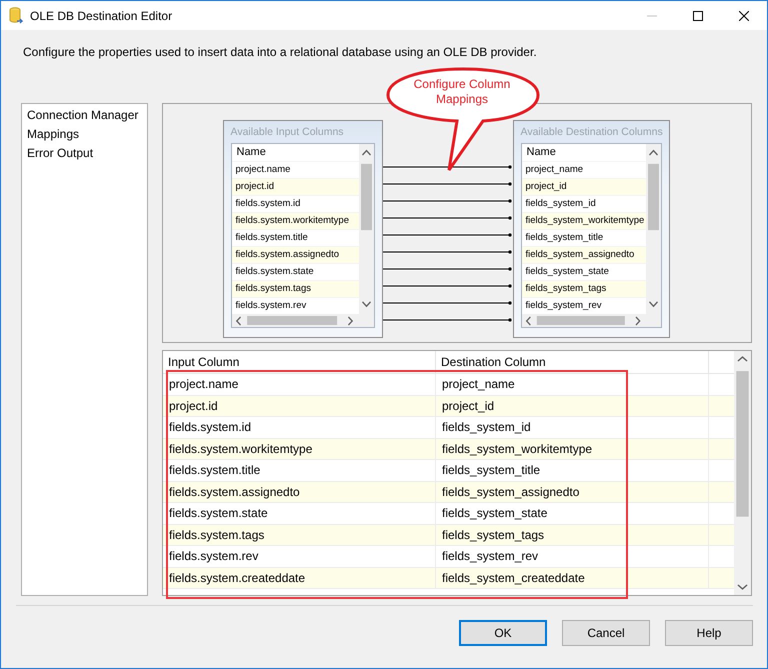 This screenshot has width=768, height=669. I want to click on table-cell: fields_system_createddate, so click(572, 578).